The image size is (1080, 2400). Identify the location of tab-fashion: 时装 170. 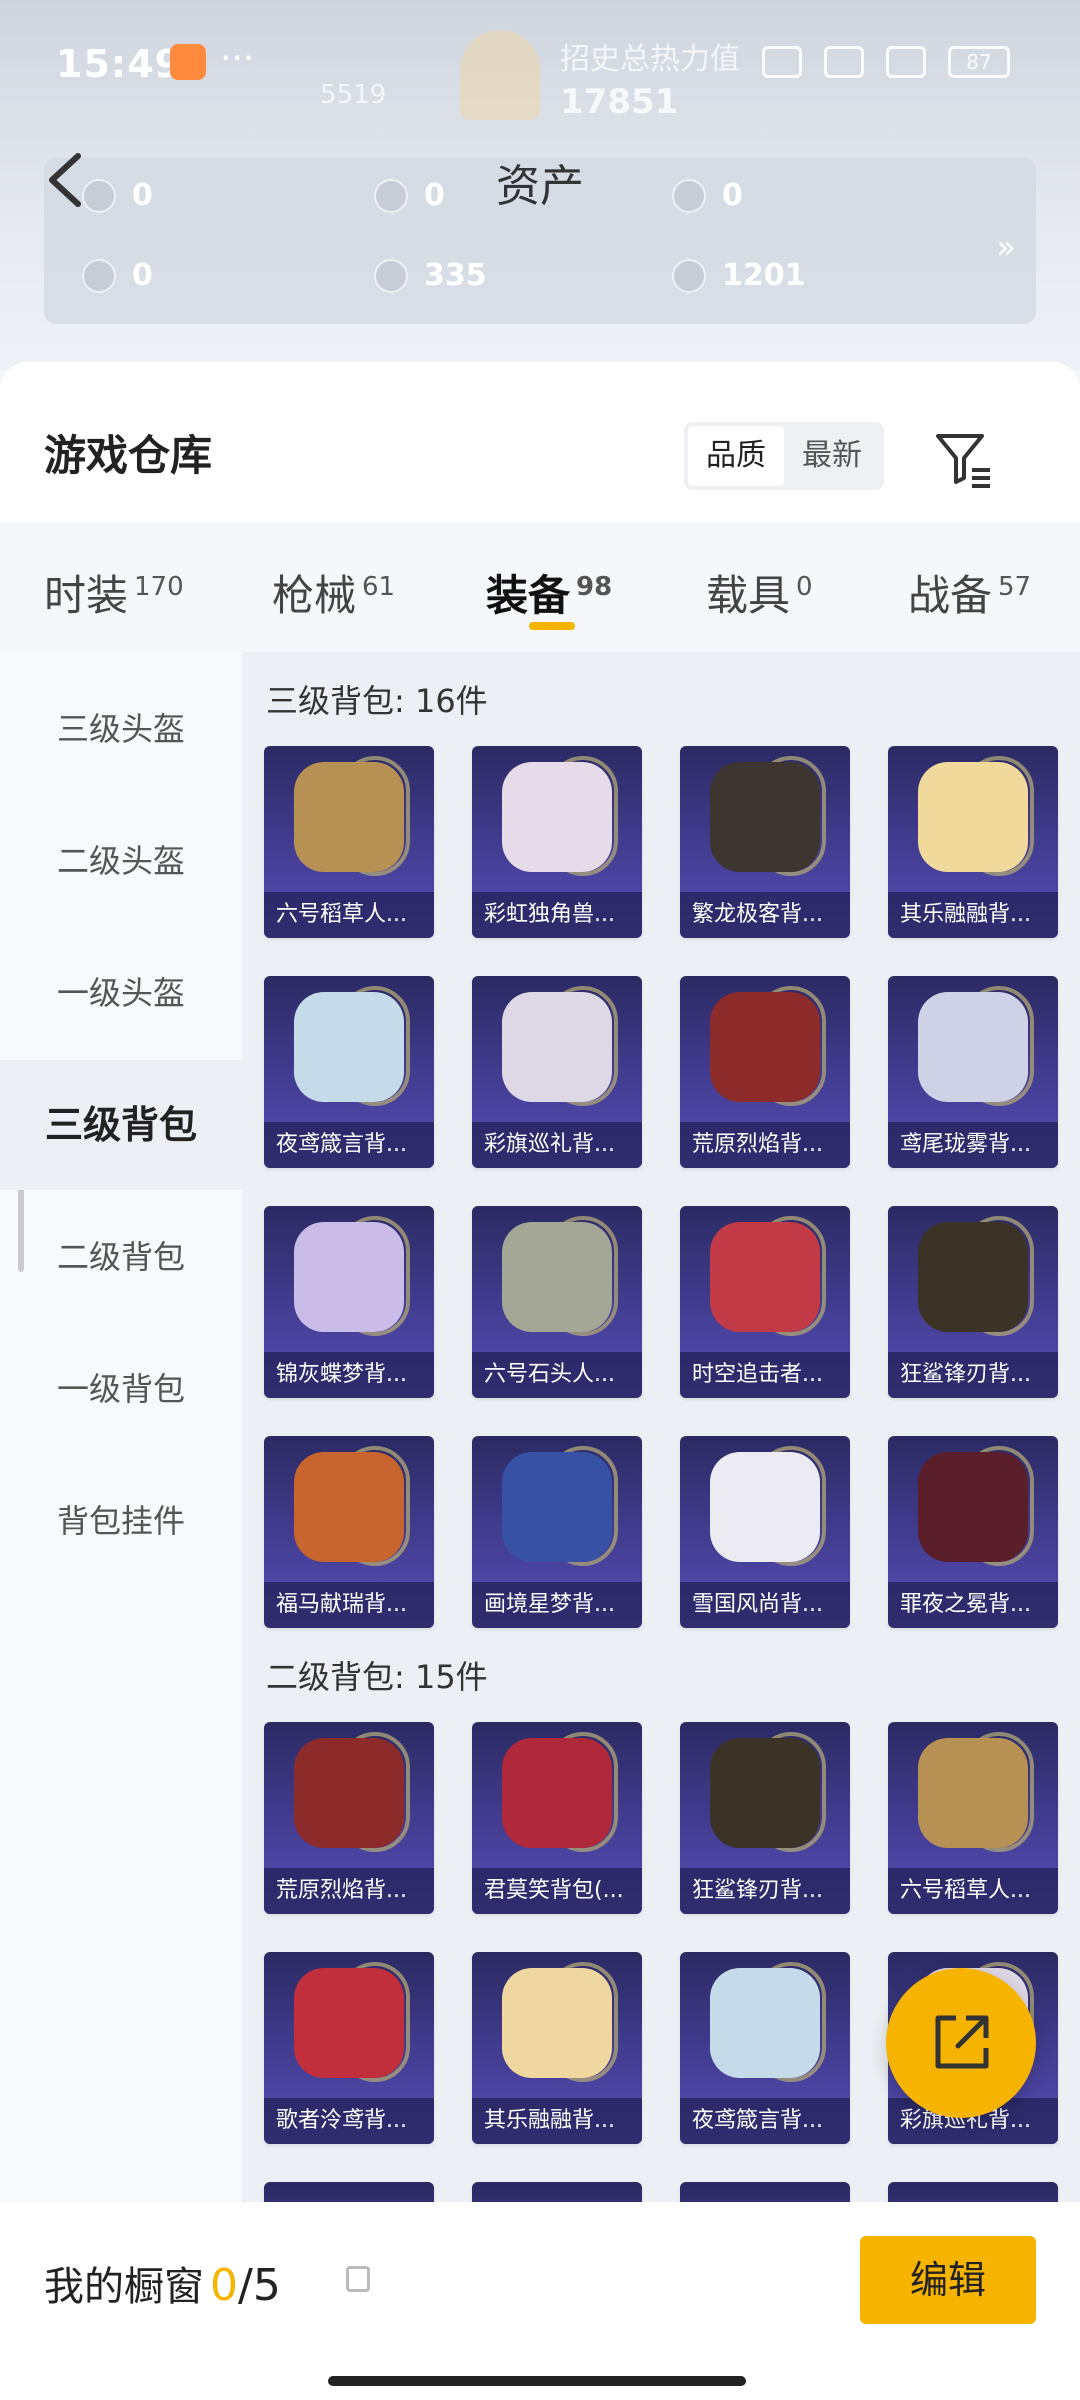
(114, 592).